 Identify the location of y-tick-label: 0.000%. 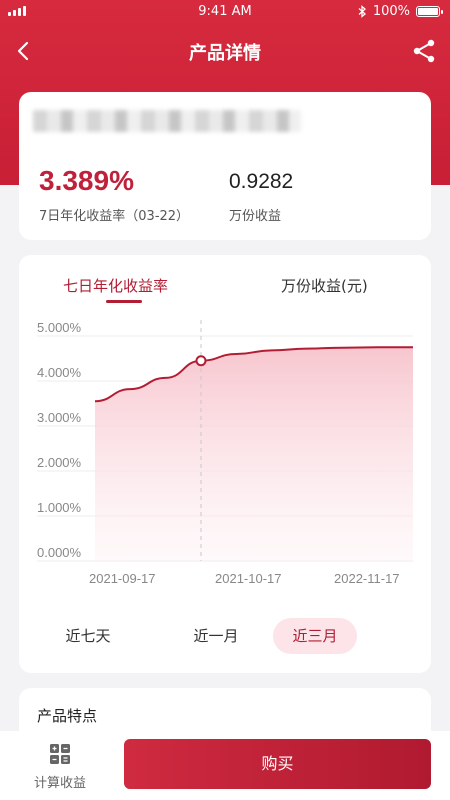
(59, 552).